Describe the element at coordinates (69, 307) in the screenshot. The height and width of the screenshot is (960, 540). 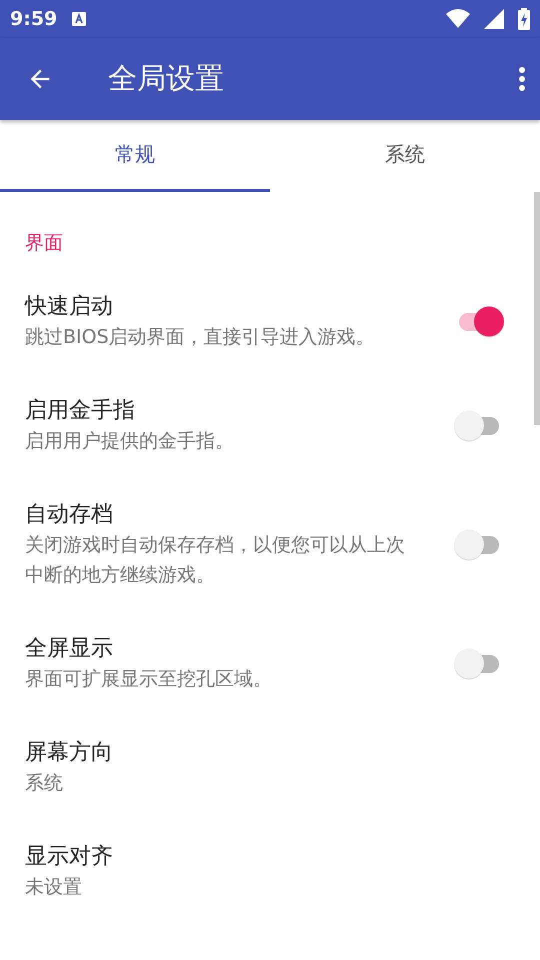
I see `setting-title: 快速启动` at that location.